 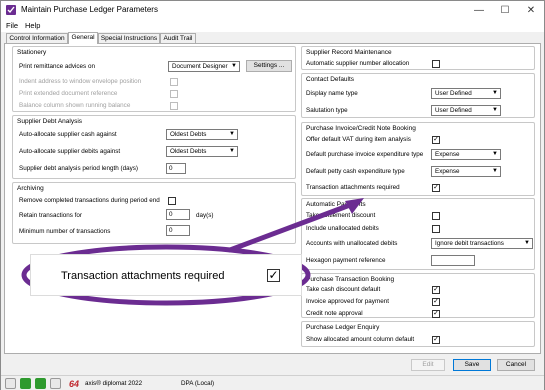 I want to click on callout-arrow-line, so click(x=290, y=227).